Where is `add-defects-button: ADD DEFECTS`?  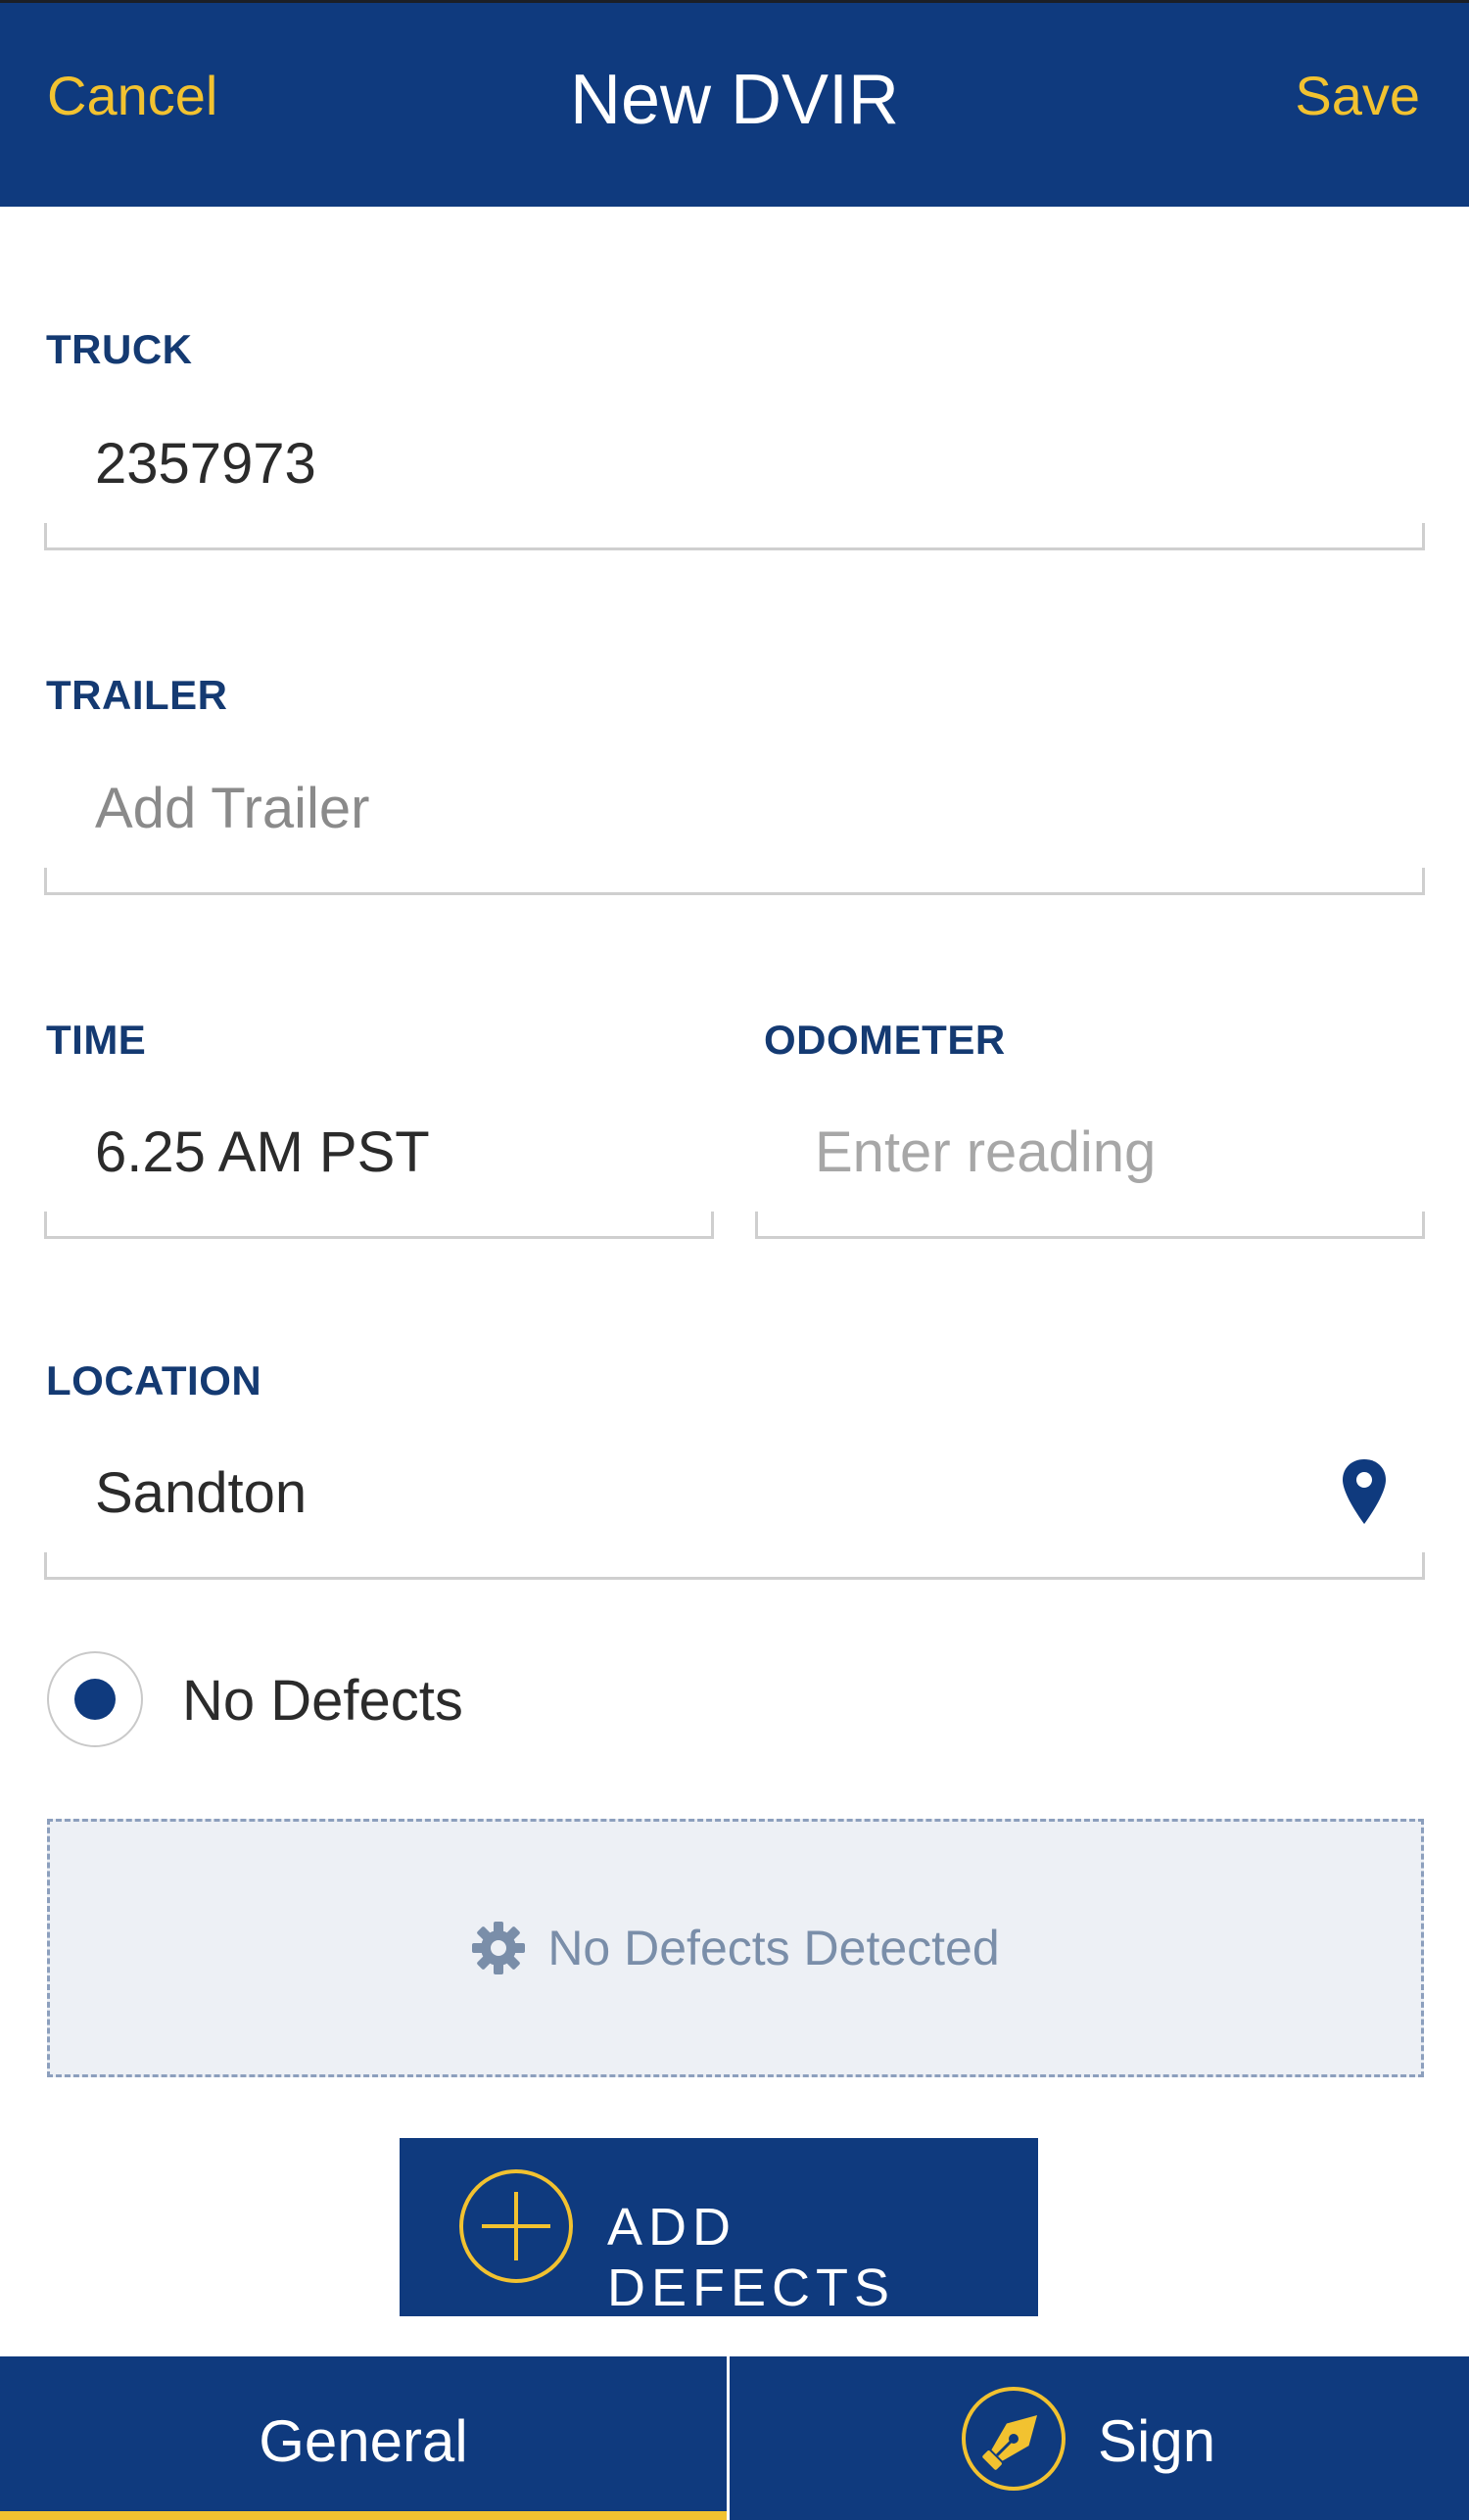 add-defects-button: ADD DEFECTS is located at coordinates (719, 2227).